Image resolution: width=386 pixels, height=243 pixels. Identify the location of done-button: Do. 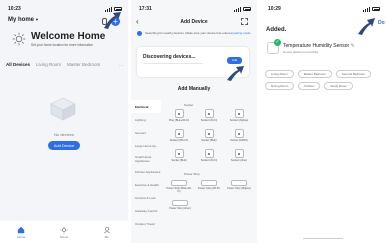
(381, 23).